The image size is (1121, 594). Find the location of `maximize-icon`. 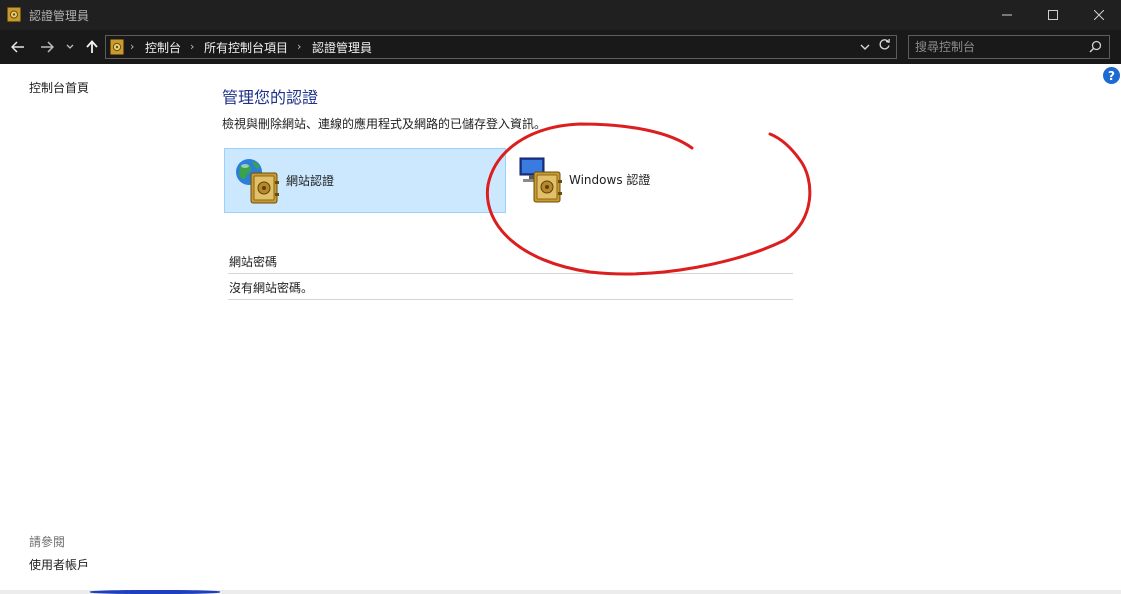

maximize-icon is located at coordinates (1053, 15).